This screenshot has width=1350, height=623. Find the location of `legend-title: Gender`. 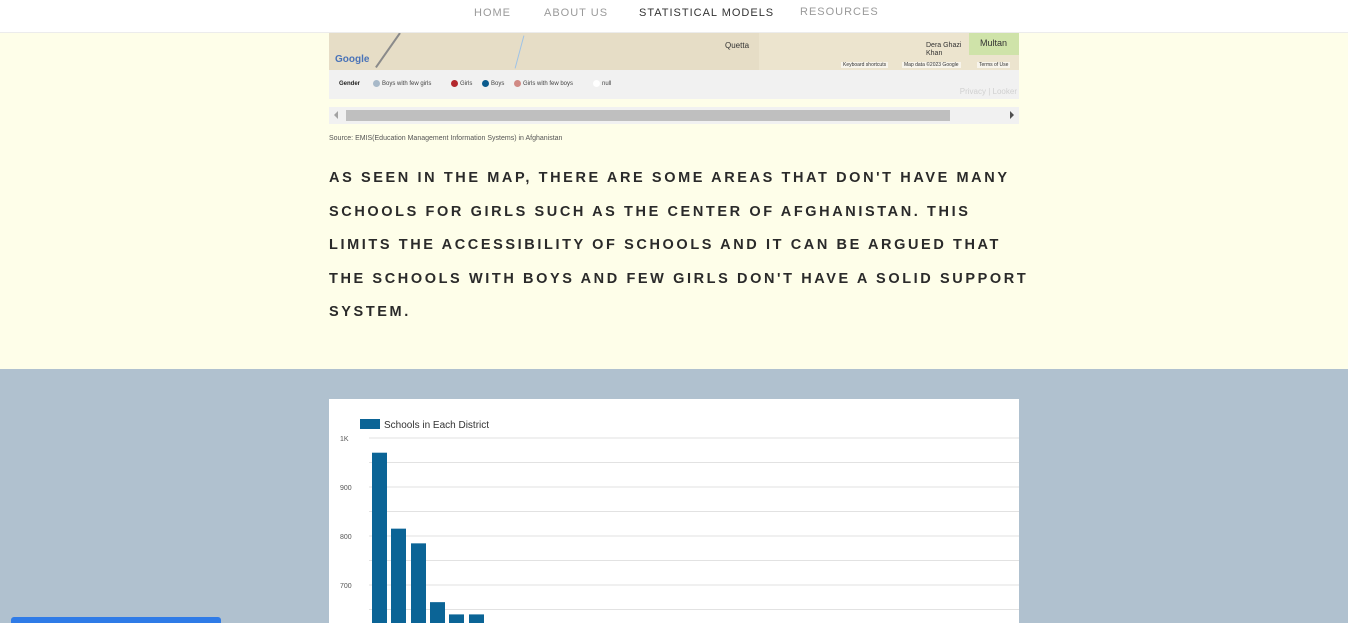

legend-title: Gender is located at coordinates (350, 84).